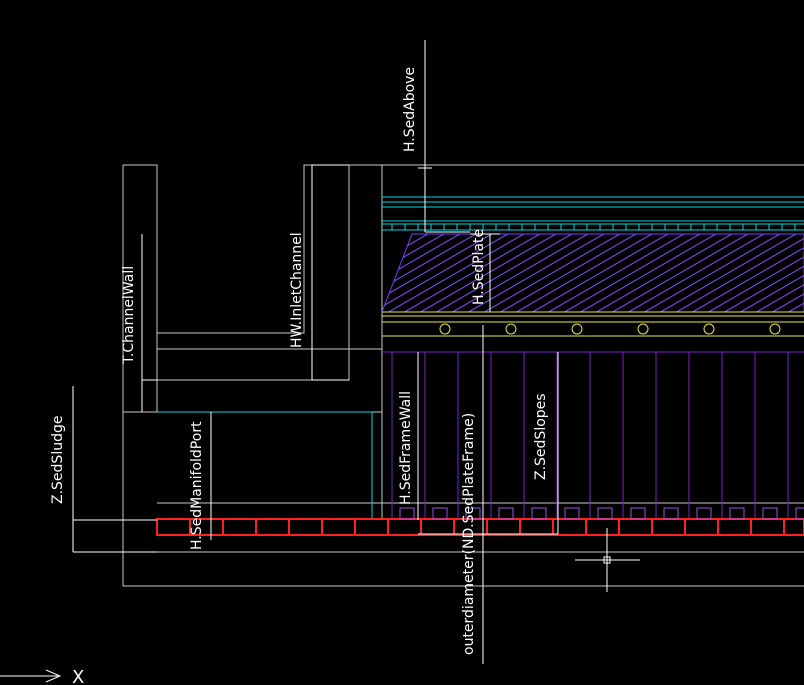 This screenshot has width=804, height=685. What do you see at coordinates (610, 329) in the screenshot?
I see `support-pipe-circles` at bounding box center [610, 329].